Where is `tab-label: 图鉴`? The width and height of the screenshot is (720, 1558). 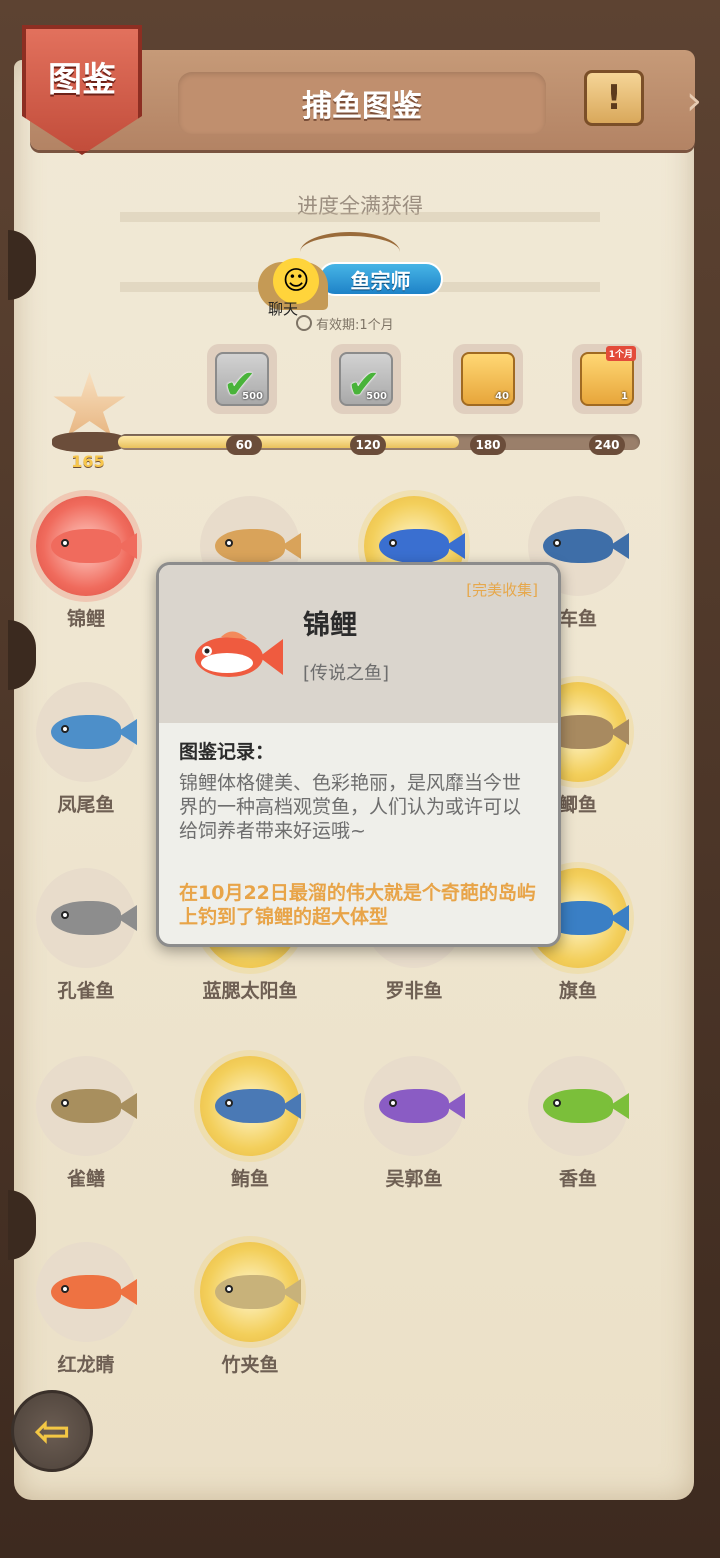 tab-label: 图鉴 is located at coordinates (82, 80).